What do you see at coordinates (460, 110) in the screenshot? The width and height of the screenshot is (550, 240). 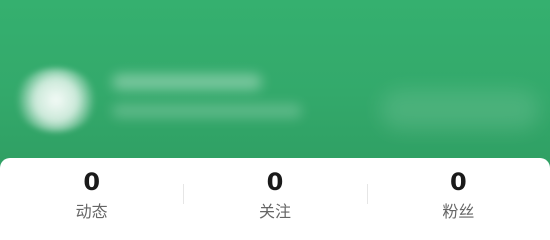 I see `profile-extra-blurred` at bounding box center [460, 110].